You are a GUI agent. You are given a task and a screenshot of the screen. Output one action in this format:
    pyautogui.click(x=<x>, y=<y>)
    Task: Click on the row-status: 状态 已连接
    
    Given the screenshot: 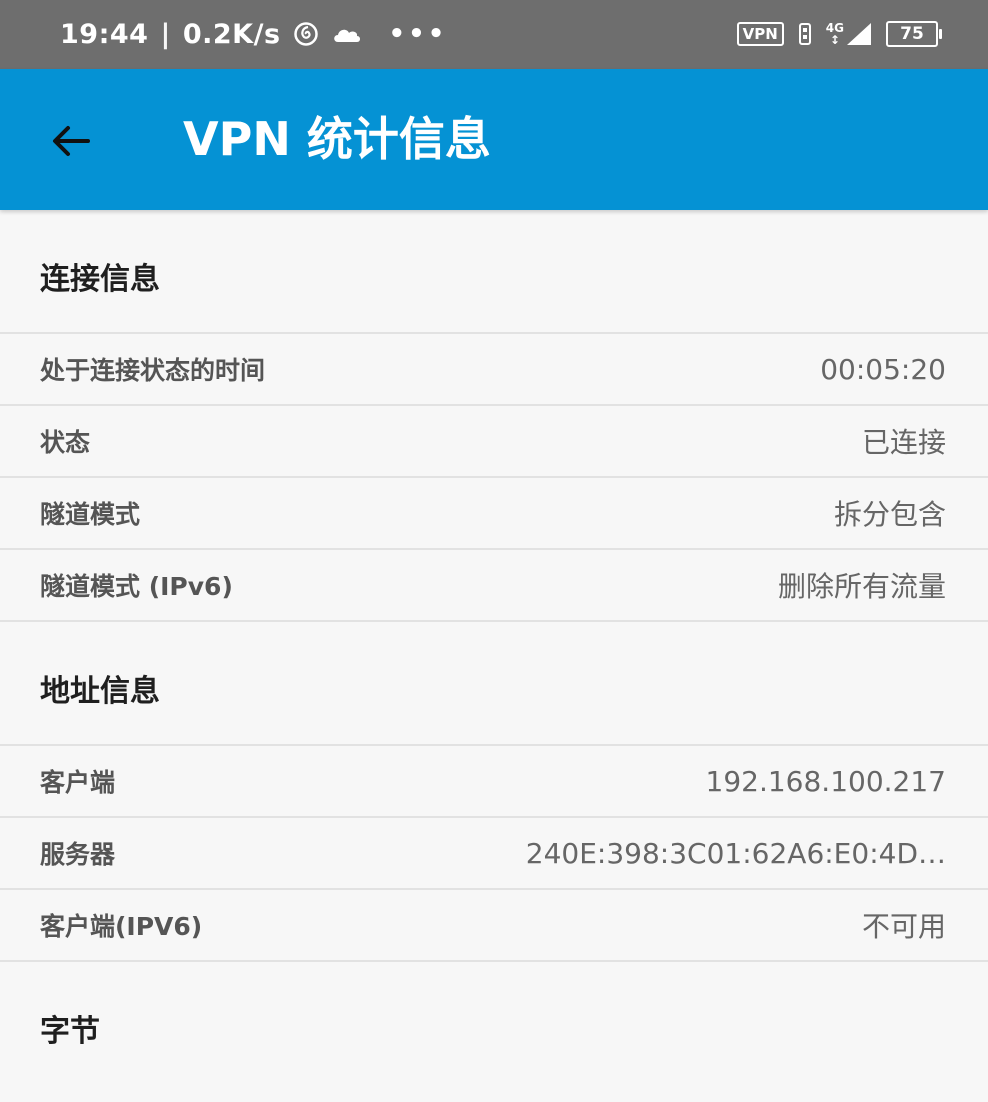 What is the action you would take?
    pyautogui.click(x=494, y=442)
    